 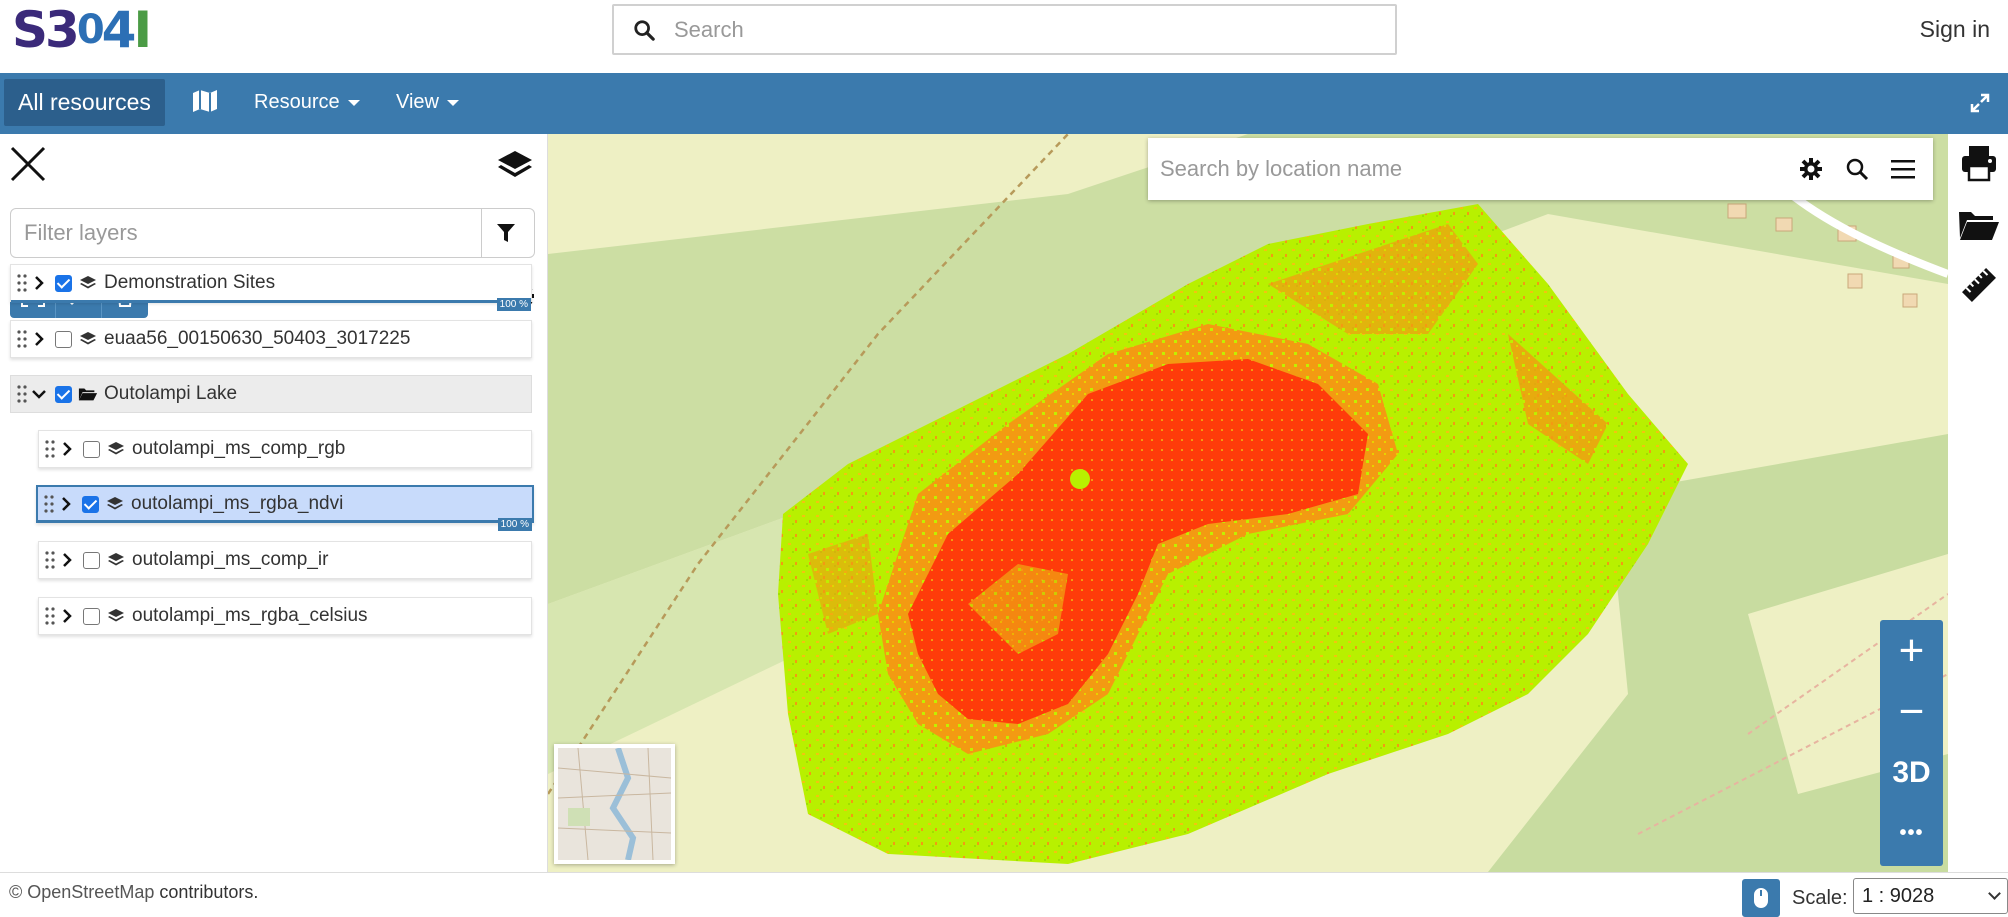 I want to click on zoom-out-button: −, so click(x=1911, y=711).